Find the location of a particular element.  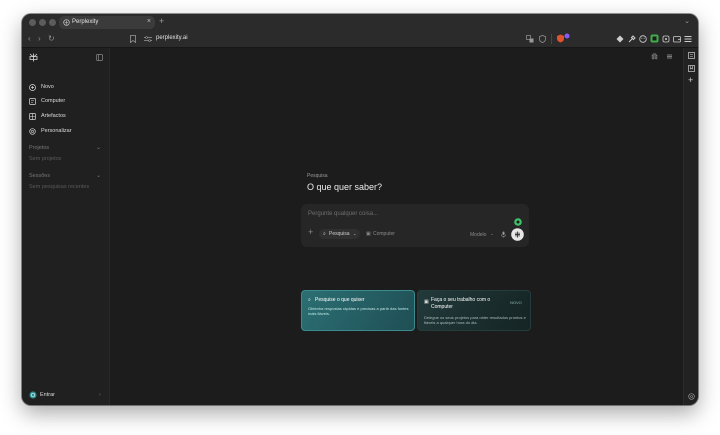

options-icon is located at coordinates (669, 56).